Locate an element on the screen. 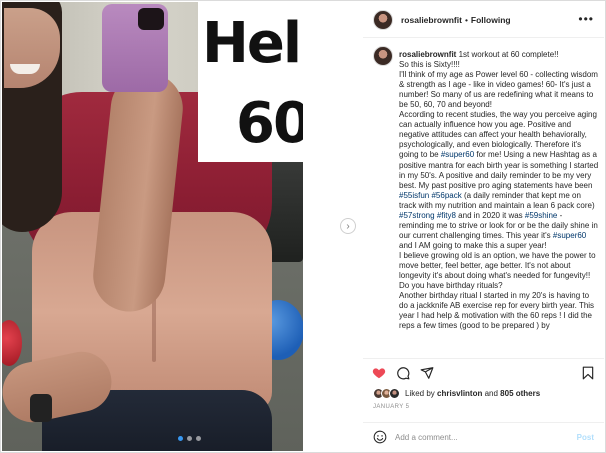 This screenshot has height=453, width=606. post-header: rosaliebrownfit • Following ••• is located at coordinates (483, 20).